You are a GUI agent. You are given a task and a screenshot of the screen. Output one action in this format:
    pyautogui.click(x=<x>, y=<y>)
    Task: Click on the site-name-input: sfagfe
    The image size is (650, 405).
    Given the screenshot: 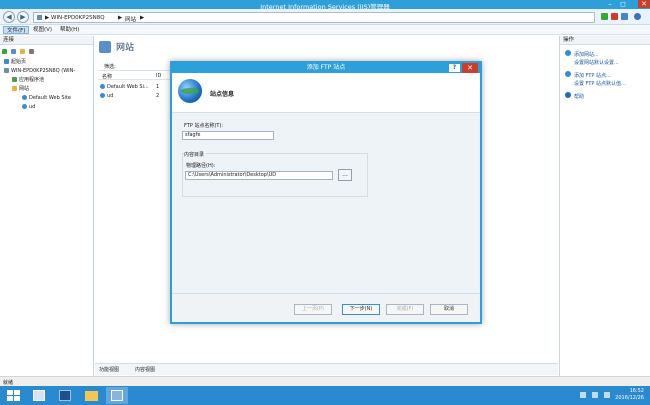 What is the action you would take?
    pyautogui.click(x=228, y=135)
    